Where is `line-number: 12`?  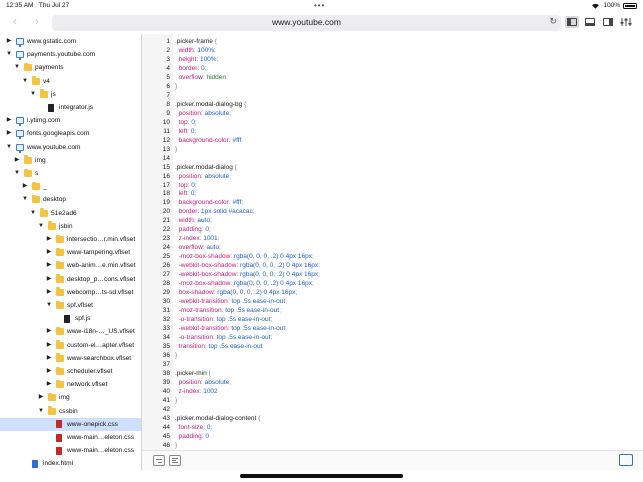 line-number: 12 is located at coordinates (166, 140).